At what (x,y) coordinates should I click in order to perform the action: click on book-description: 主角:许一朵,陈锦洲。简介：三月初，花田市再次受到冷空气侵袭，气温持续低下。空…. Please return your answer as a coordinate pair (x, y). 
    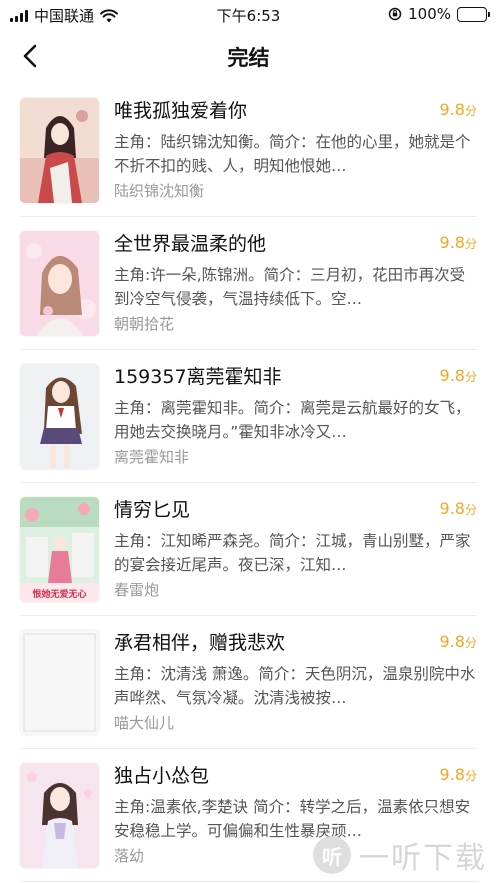
    Looking at the image, I should click on (290, 287).